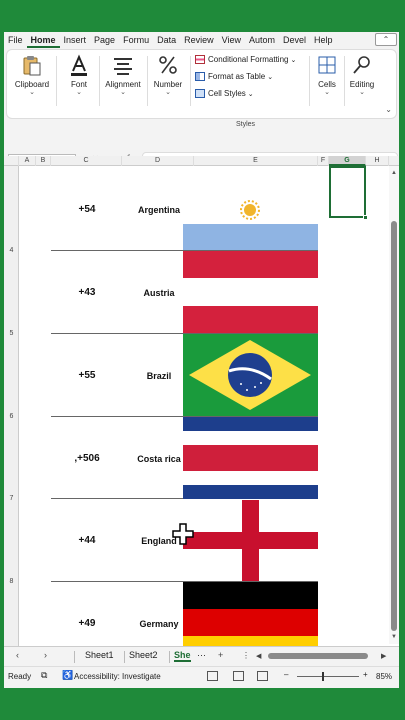 This screenshot has height=720, width=405. I want to click on accessibility-status: Accessibility: Investigate, so click(117, 676).